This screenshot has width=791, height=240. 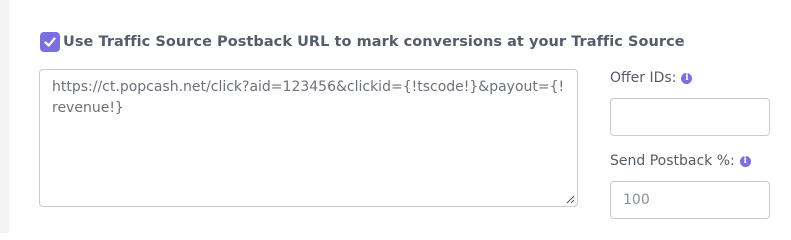 I want to click on postback-toggle-checkbox, so click(x=50, y=42).